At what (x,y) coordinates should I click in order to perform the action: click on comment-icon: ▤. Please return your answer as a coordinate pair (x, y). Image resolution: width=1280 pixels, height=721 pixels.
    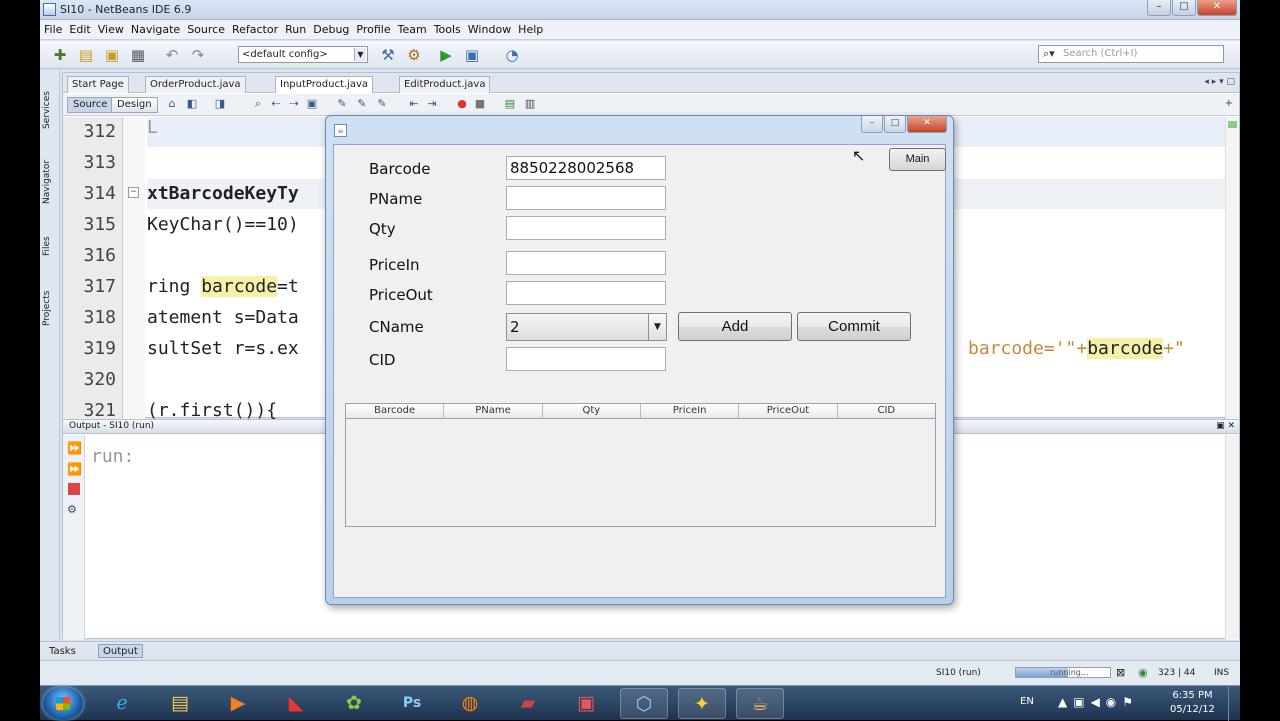
    Looking at the image, I should click on (510, 104).